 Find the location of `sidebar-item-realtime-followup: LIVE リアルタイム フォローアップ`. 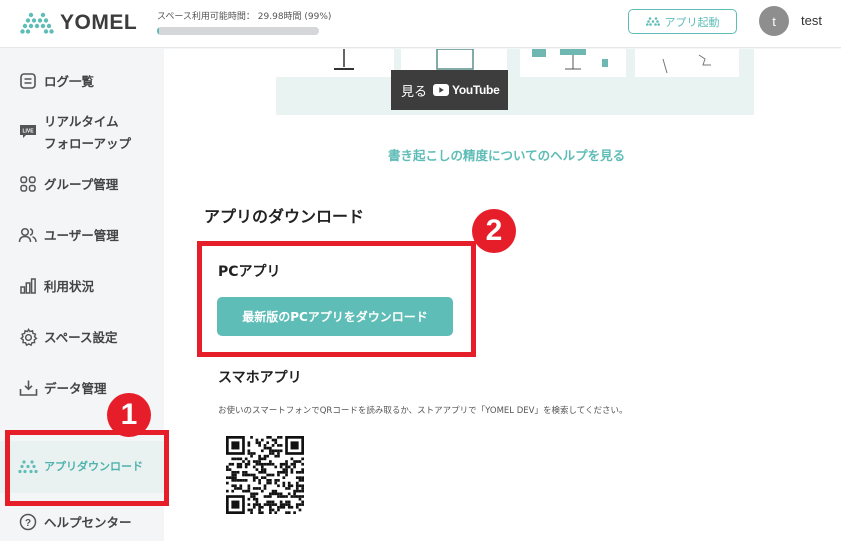

sidebar-item-realtime-followup: LIVE リアルタイム フォローアップ is located at coordinates (82, 133).